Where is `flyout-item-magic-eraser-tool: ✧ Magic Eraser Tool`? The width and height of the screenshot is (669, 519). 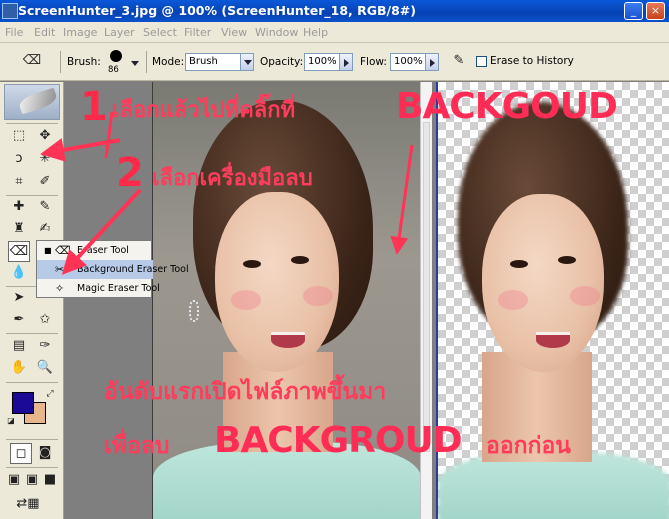 flyout-item-magic-eraser-tool: ✧ Magic Eraser Tool is located at coordinates (98, 288).